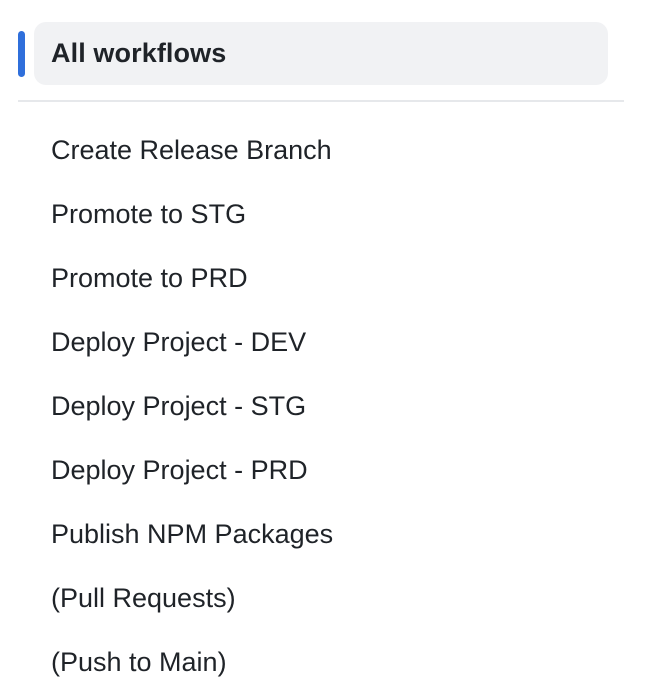 Image resolution: width=646 pixels, height=698 pixels. What do you see at coordinates (321, 101) in the screenshot?
I see `sidebar-divider` at bounding box center [321, 101].